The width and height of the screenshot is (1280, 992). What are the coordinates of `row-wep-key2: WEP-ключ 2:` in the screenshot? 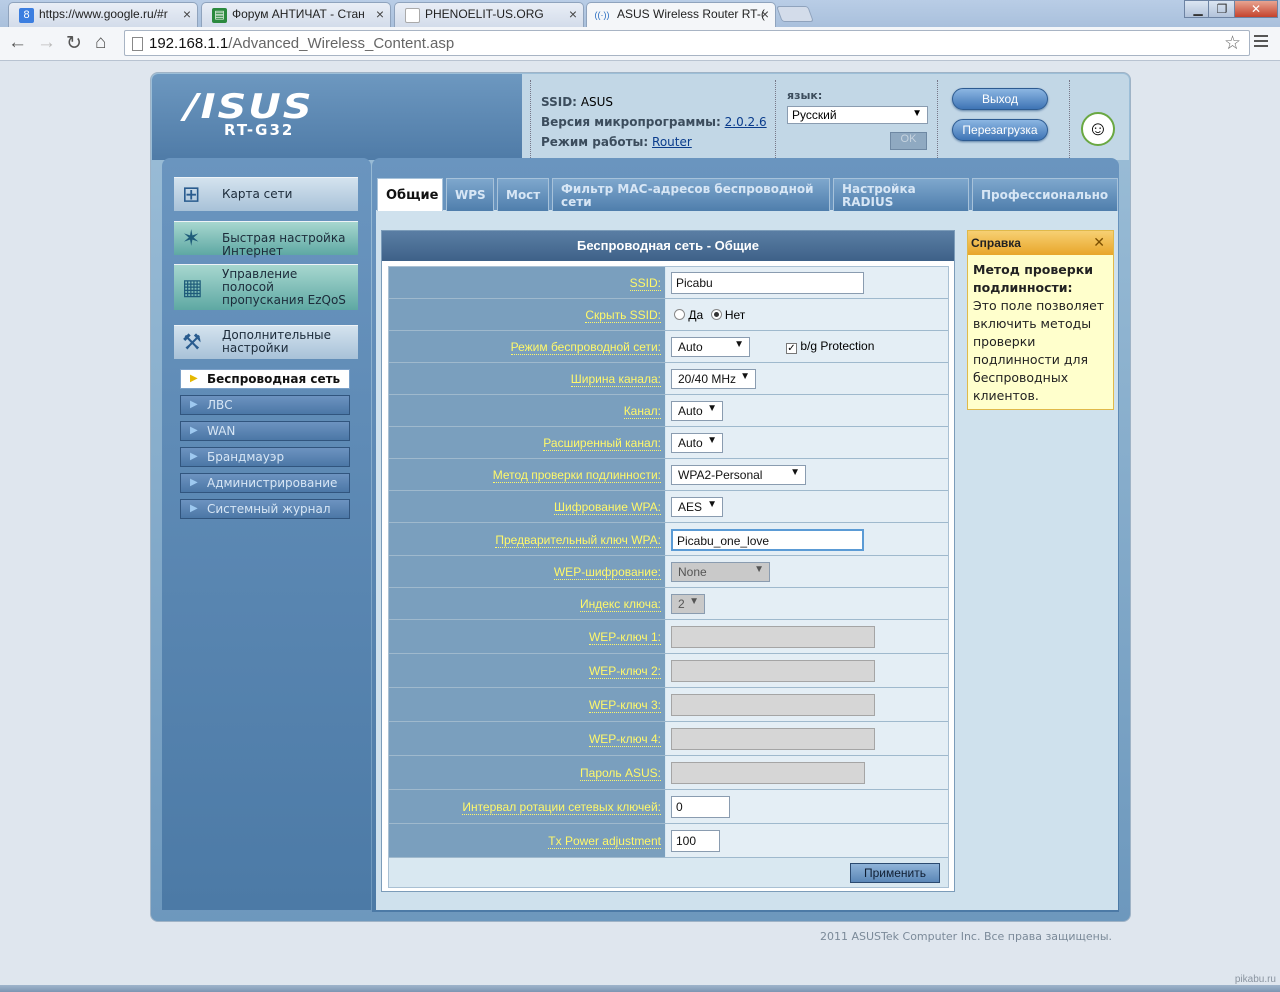 It's located at (668, 671).